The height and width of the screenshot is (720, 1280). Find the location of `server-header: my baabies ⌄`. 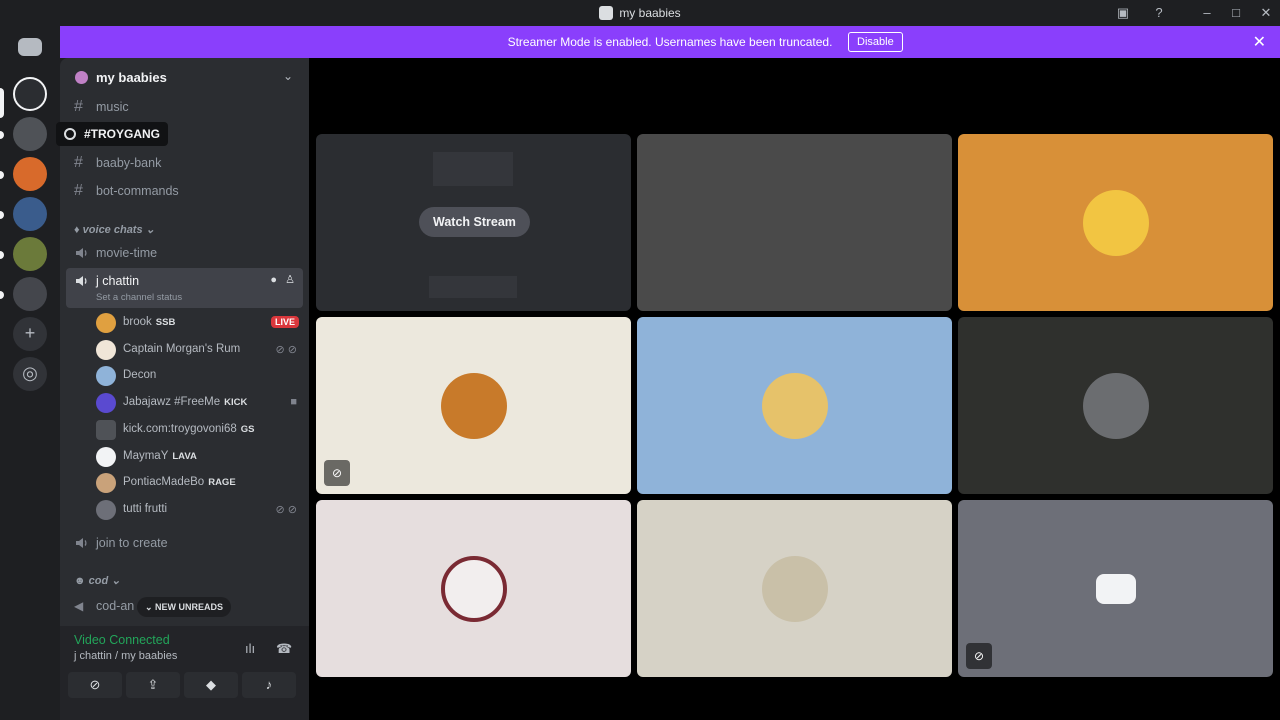

server-header: my baabies ⌄ is located at coordinates (184, 78).